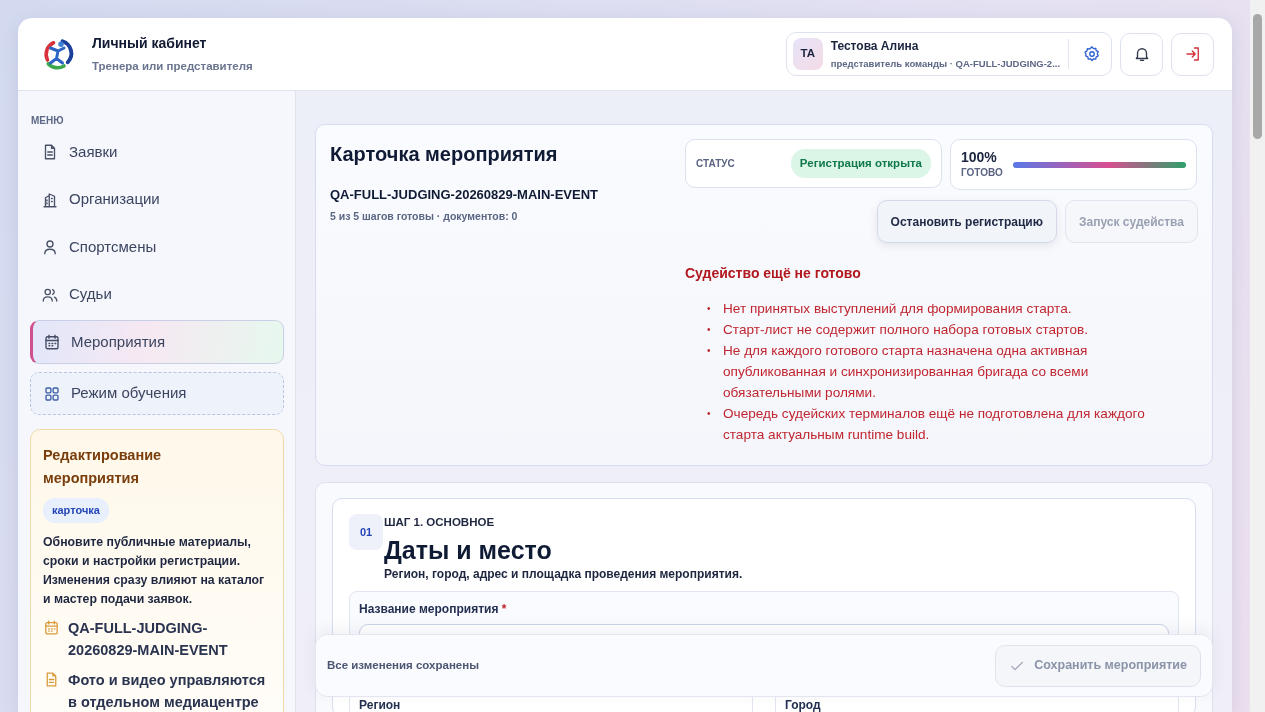 The height and width of the screenshot is (712, 1265). What do you see at coordinates (808, 54) in the screenshot?
I see `user-avatar: ТА` at bounding box center [808, 54].